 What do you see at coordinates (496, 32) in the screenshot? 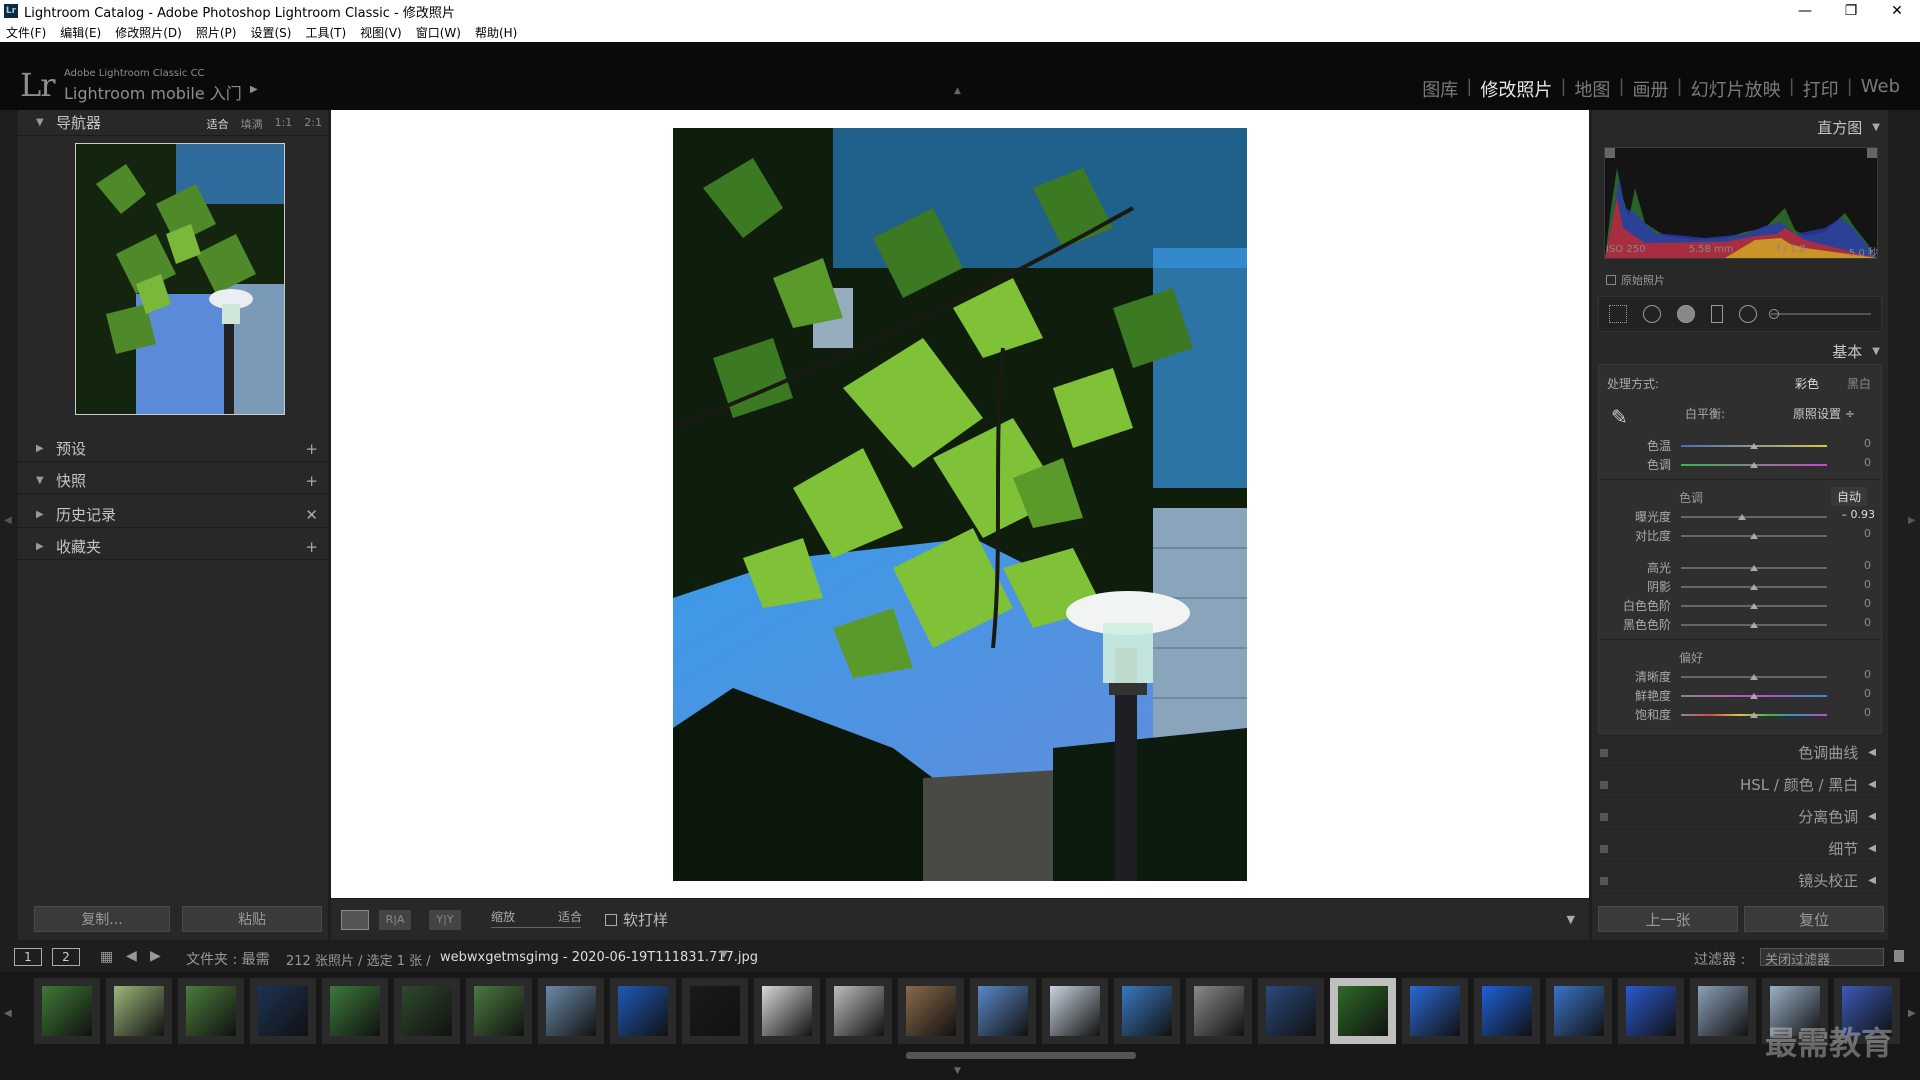
I see `menu-help: 帮助(H)` at bounding box center [496, 32].